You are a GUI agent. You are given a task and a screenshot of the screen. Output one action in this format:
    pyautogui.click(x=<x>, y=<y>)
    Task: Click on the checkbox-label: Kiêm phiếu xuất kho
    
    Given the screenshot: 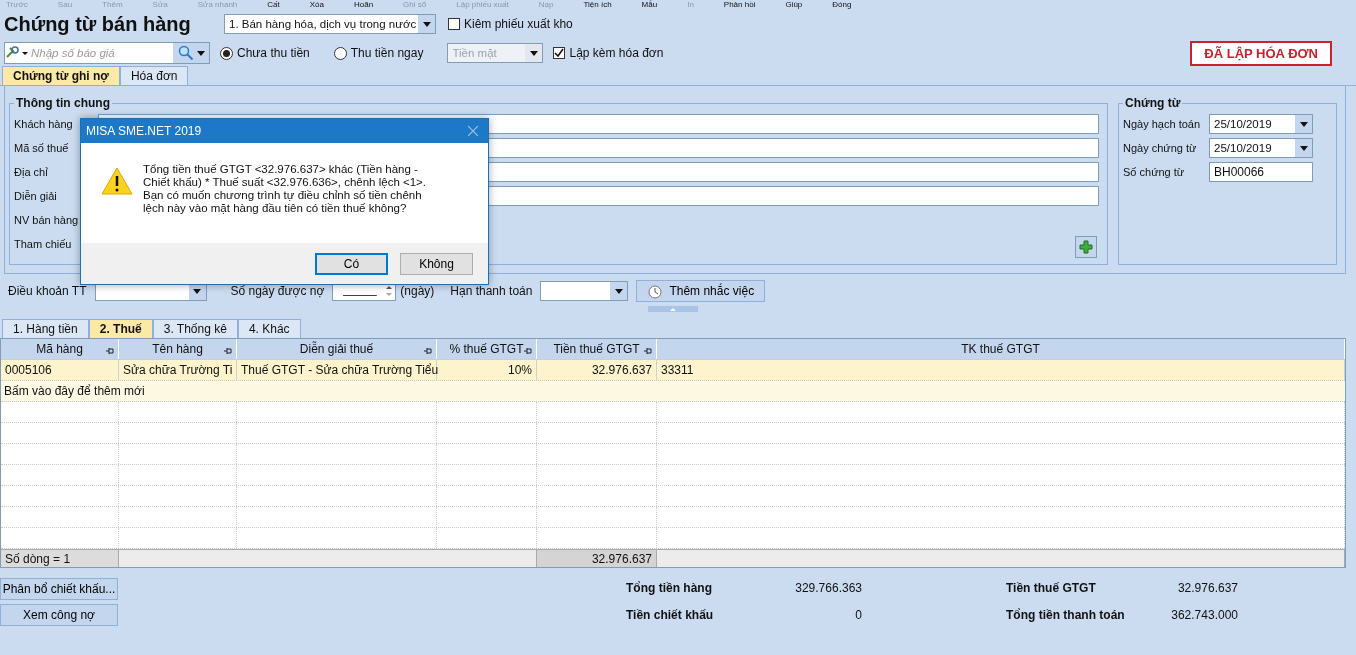 What is the action you would take?
    pyautogui.click(x=518, y=24)
    